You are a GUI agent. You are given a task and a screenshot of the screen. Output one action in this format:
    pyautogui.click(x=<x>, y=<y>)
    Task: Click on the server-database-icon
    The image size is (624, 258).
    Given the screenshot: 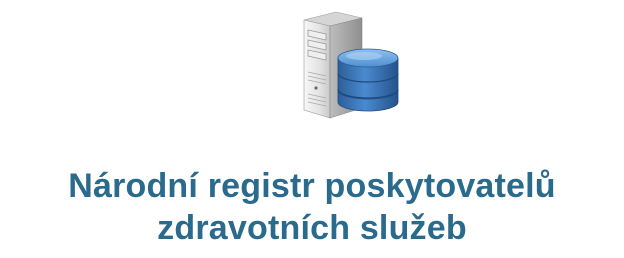 What is the action you would take?
    pyautogui.click(x=344, y=66)
    